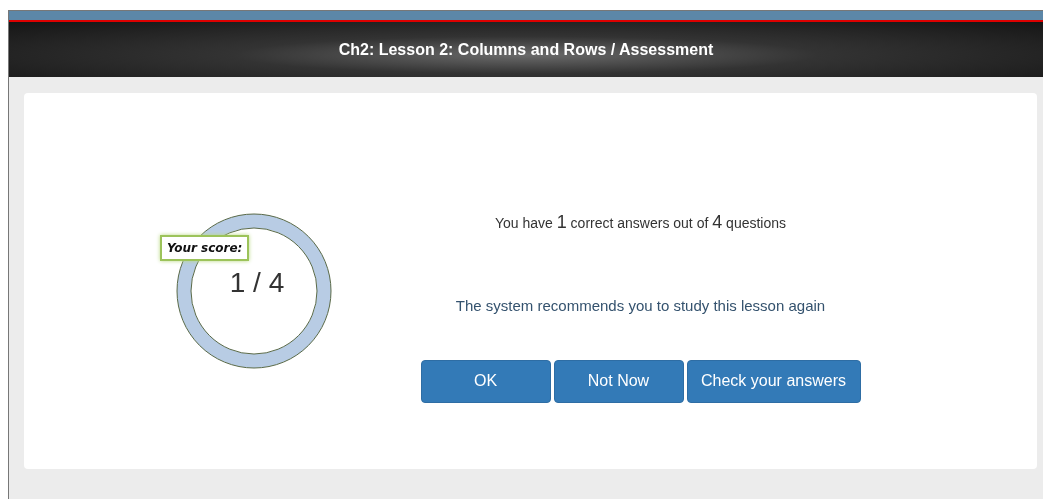 The width and height of the screenshot is (1043, 499). Describe the element at coordinates (773, 381) in the screenshot. I see `check-answers-button: Check your answers` at that location.